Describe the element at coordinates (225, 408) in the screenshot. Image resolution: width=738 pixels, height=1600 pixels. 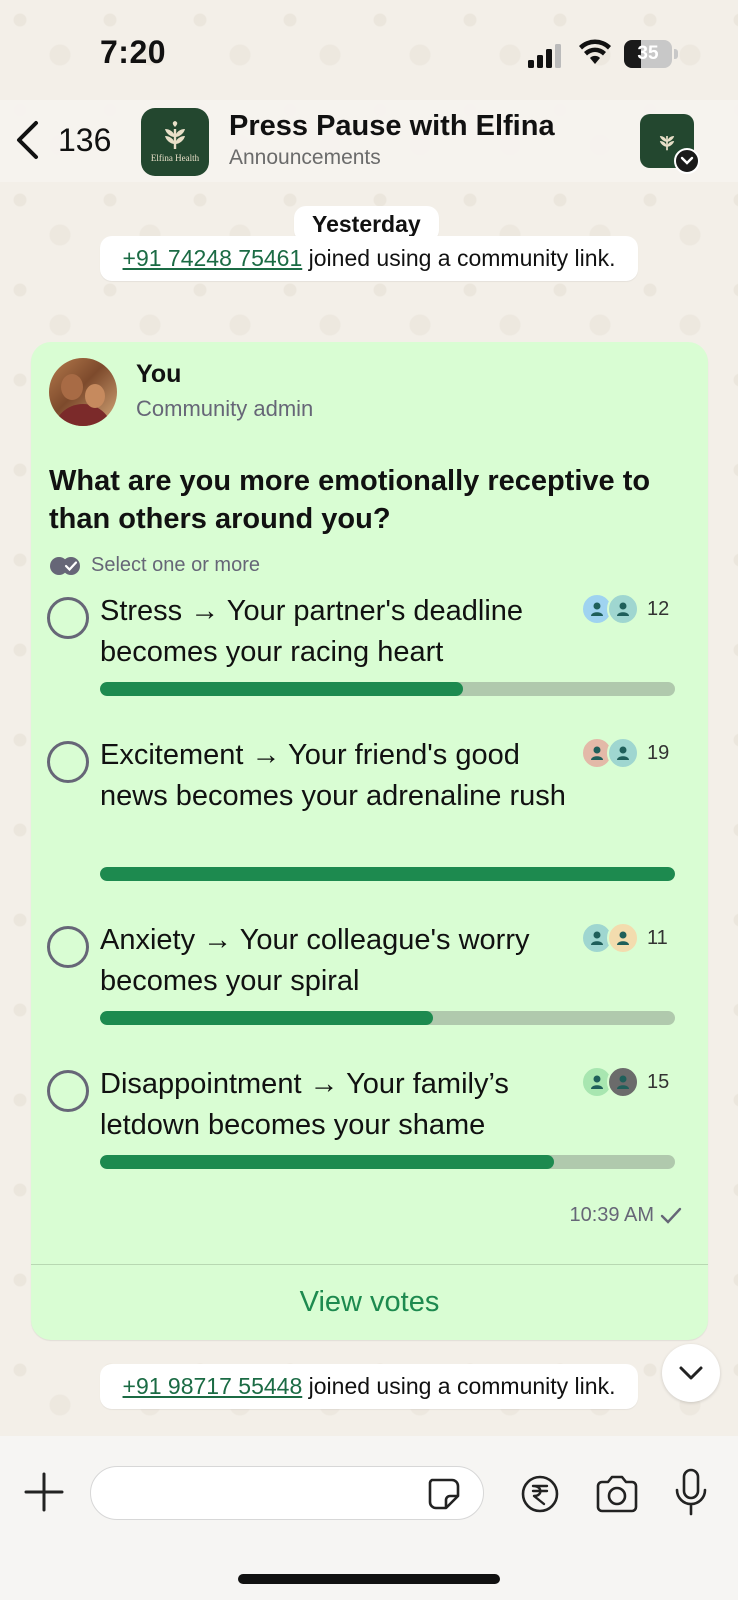
I see `sender-role: Community admin` at that location.